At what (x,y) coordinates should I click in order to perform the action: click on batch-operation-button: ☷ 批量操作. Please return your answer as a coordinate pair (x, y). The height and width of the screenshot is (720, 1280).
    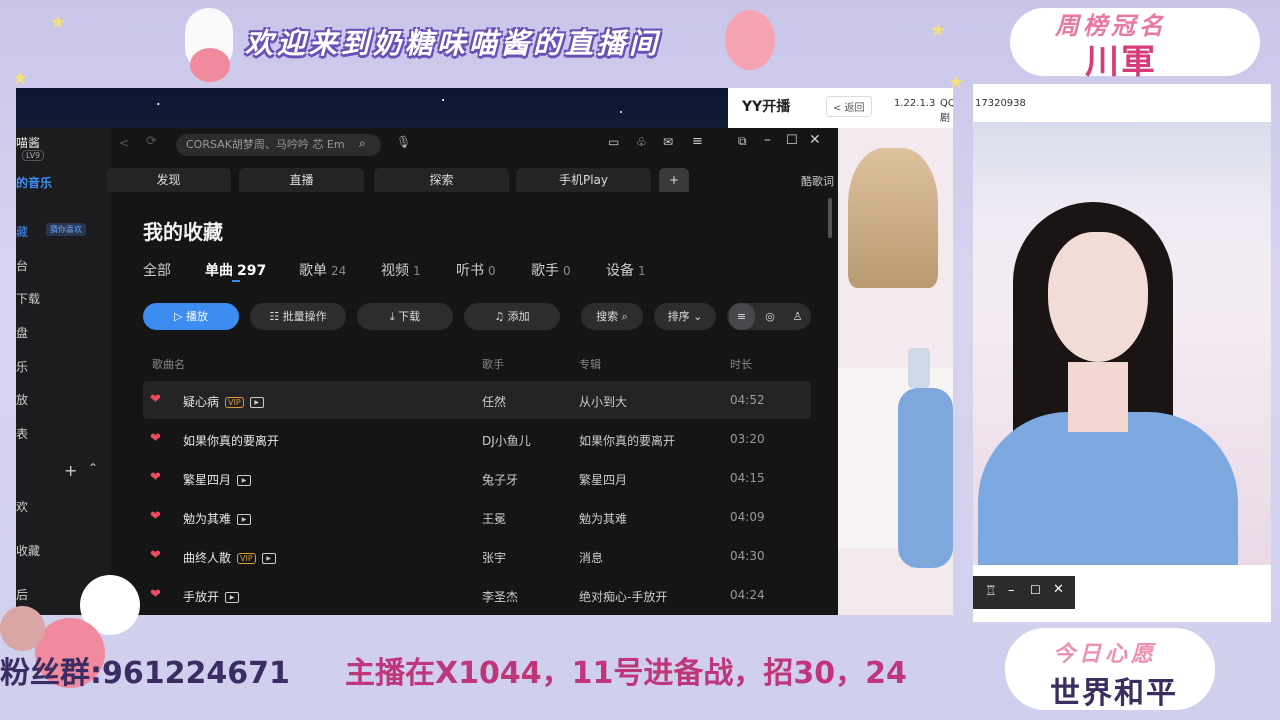
    Looking at the image, I should click on (298, 316).